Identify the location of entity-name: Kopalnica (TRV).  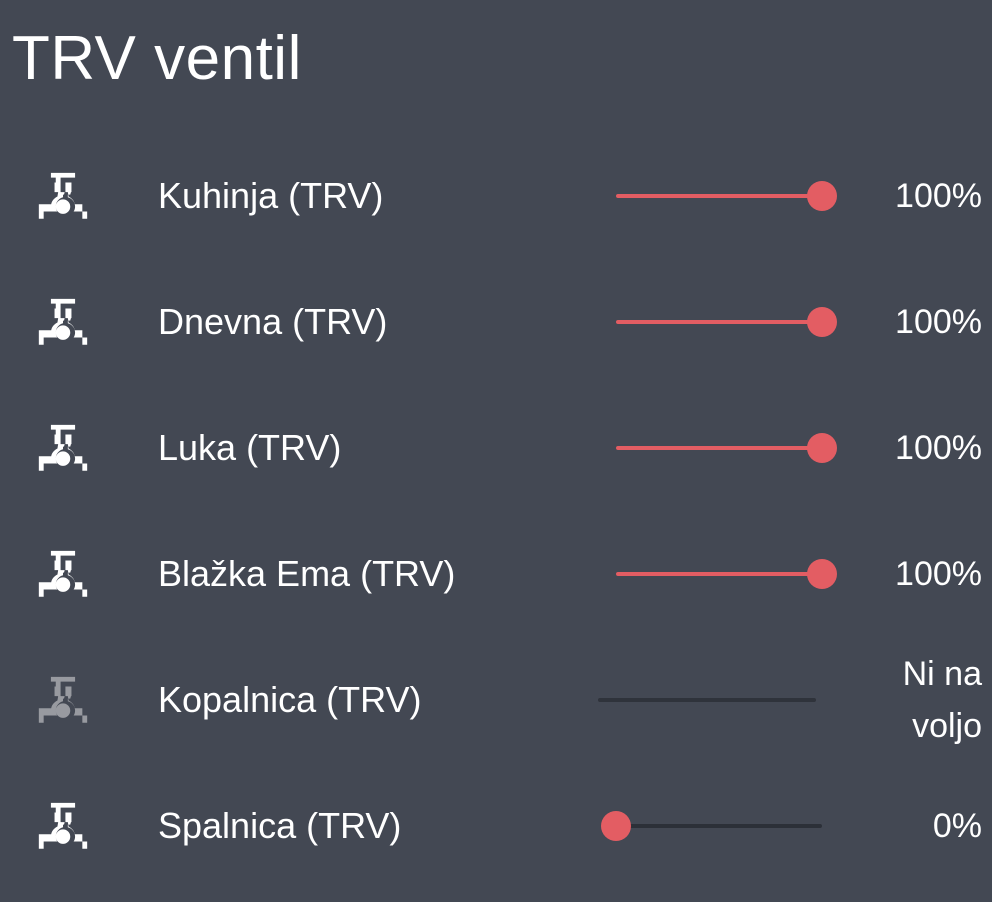
(290, 699).